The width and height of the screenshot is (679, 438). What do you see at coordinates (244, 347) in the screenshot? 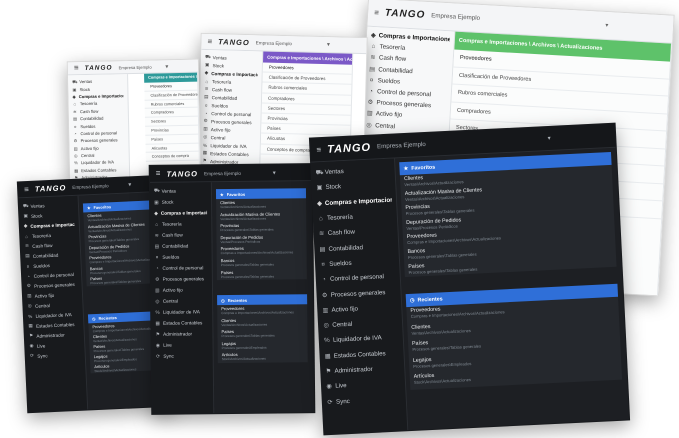
I see `item-path: Procesos generales\Empleados` at bounding box center [244, 347].